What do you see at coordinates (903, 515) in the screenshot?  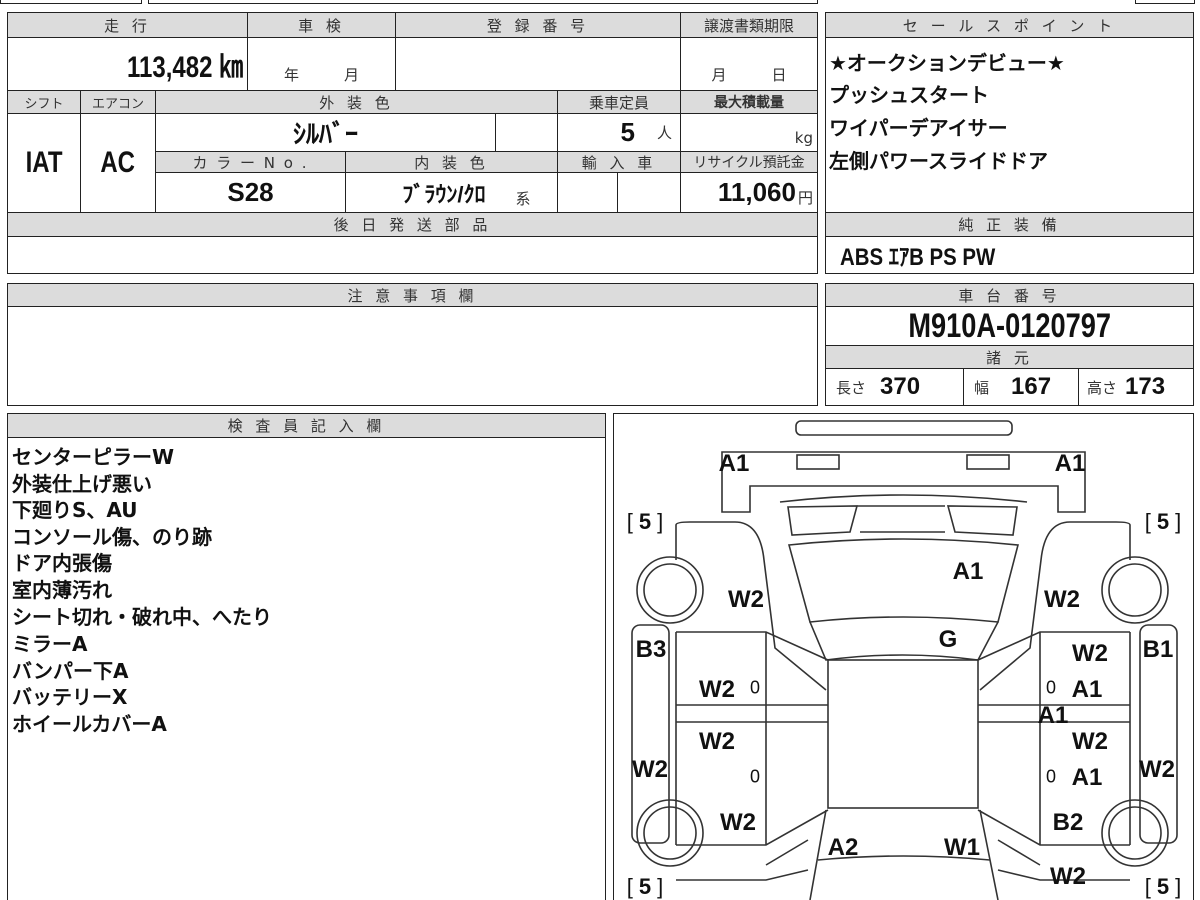 I see `rear-glass-shape` at bounding box center [903, 515].